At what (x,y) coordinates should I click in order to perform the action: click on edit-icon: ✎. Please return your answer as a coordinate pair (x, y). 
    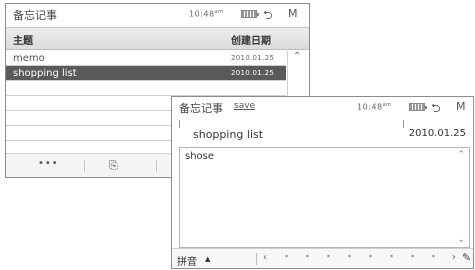
    Looking at the image, I should click on (466, 257).